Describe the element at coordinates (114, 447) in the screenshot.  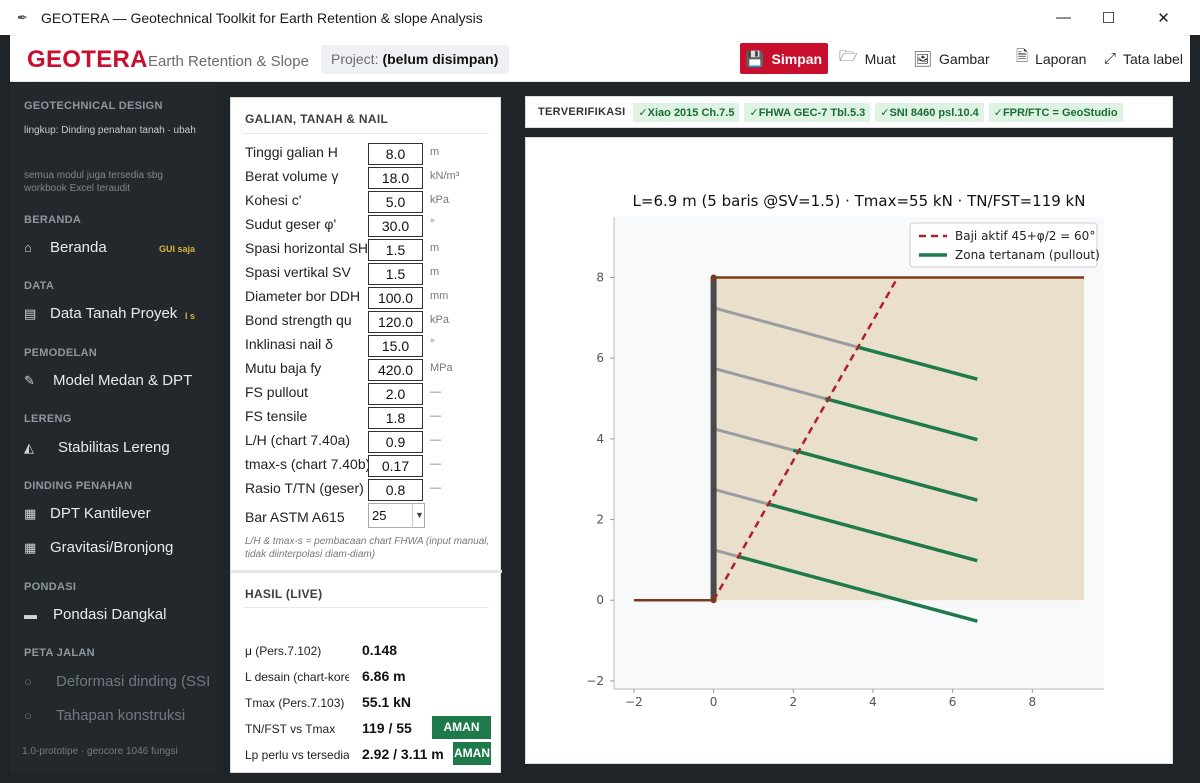
I see `sidebar-item-label: Stabilitas Lereng` at that location.